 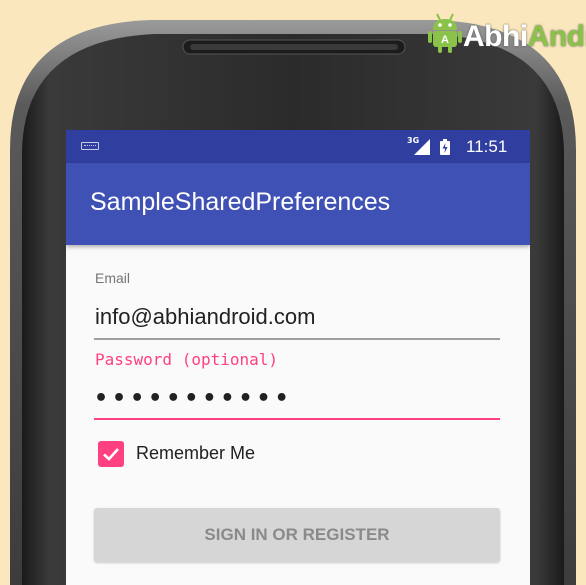 What do you see at coordinates (487, 146) in the screenshot?
I see `status-time: 11:51` at bounding box center [487, 146].